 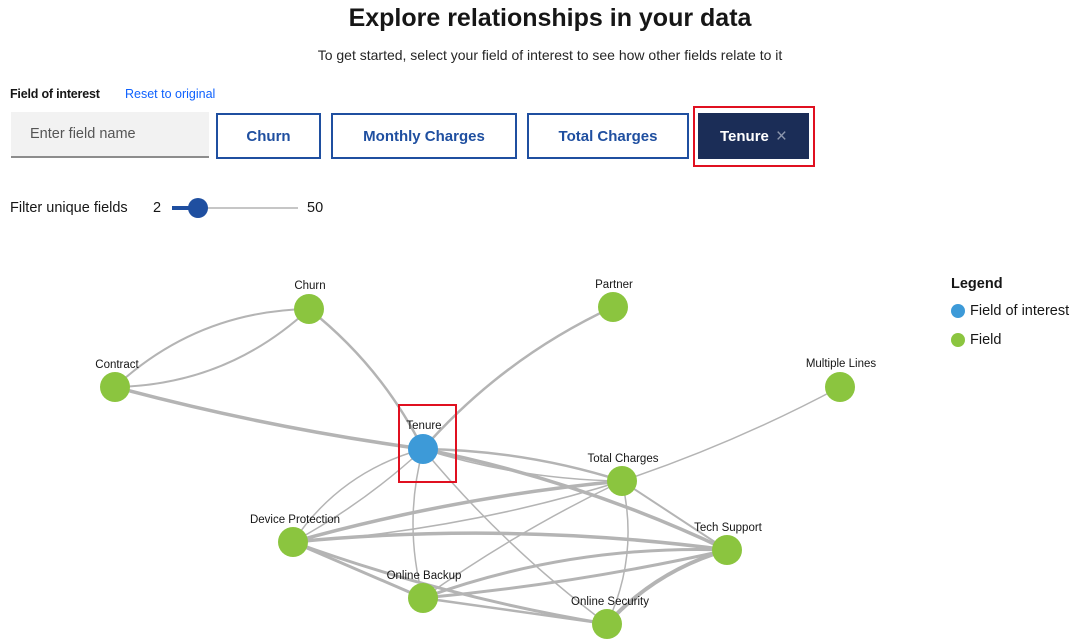 I want to click on graph-edge-device-protection-online-security, so click(x=450, y=583).